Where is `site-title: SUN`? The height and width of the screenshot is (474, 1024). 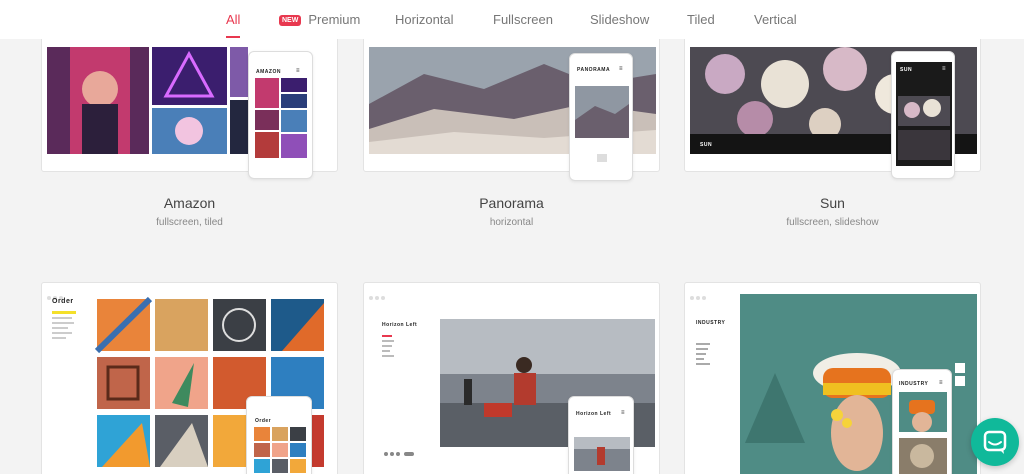 site-title: SUN is located at coordinates (706, 145).